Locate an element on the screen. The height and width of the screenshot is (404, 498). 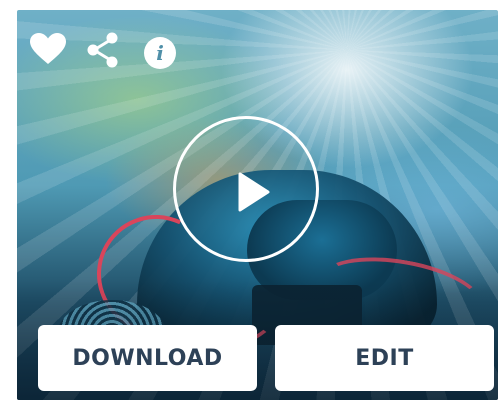
download-button: DOWNLOAD is located at coordinates (147, 358).